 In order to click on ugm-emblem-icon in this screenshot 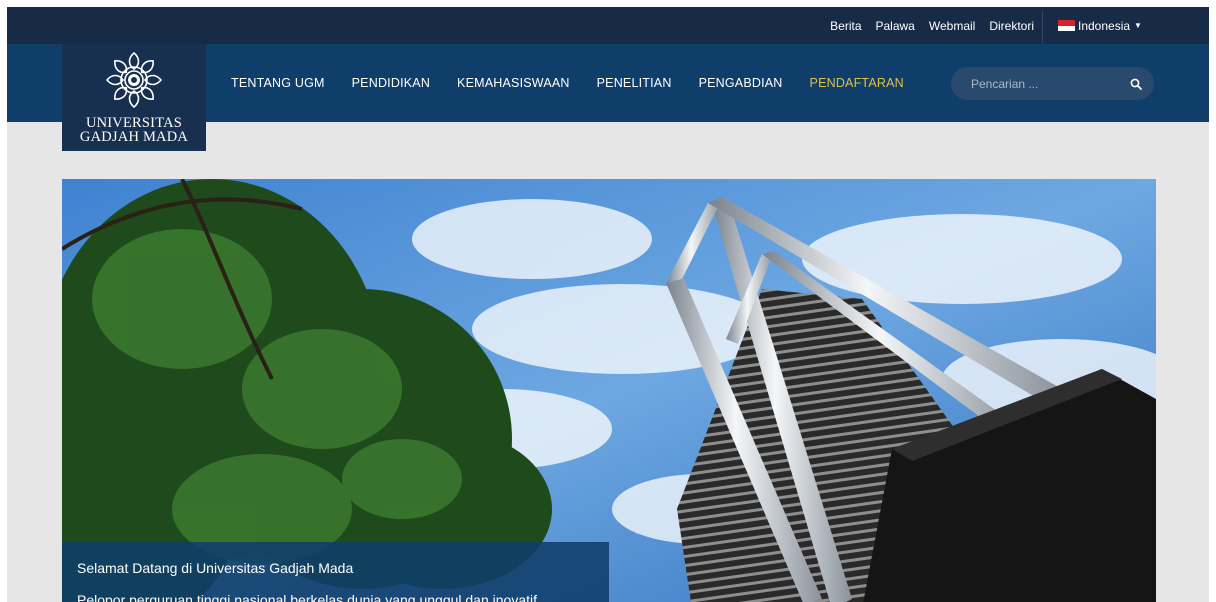, I will do `click(134, 80)`.